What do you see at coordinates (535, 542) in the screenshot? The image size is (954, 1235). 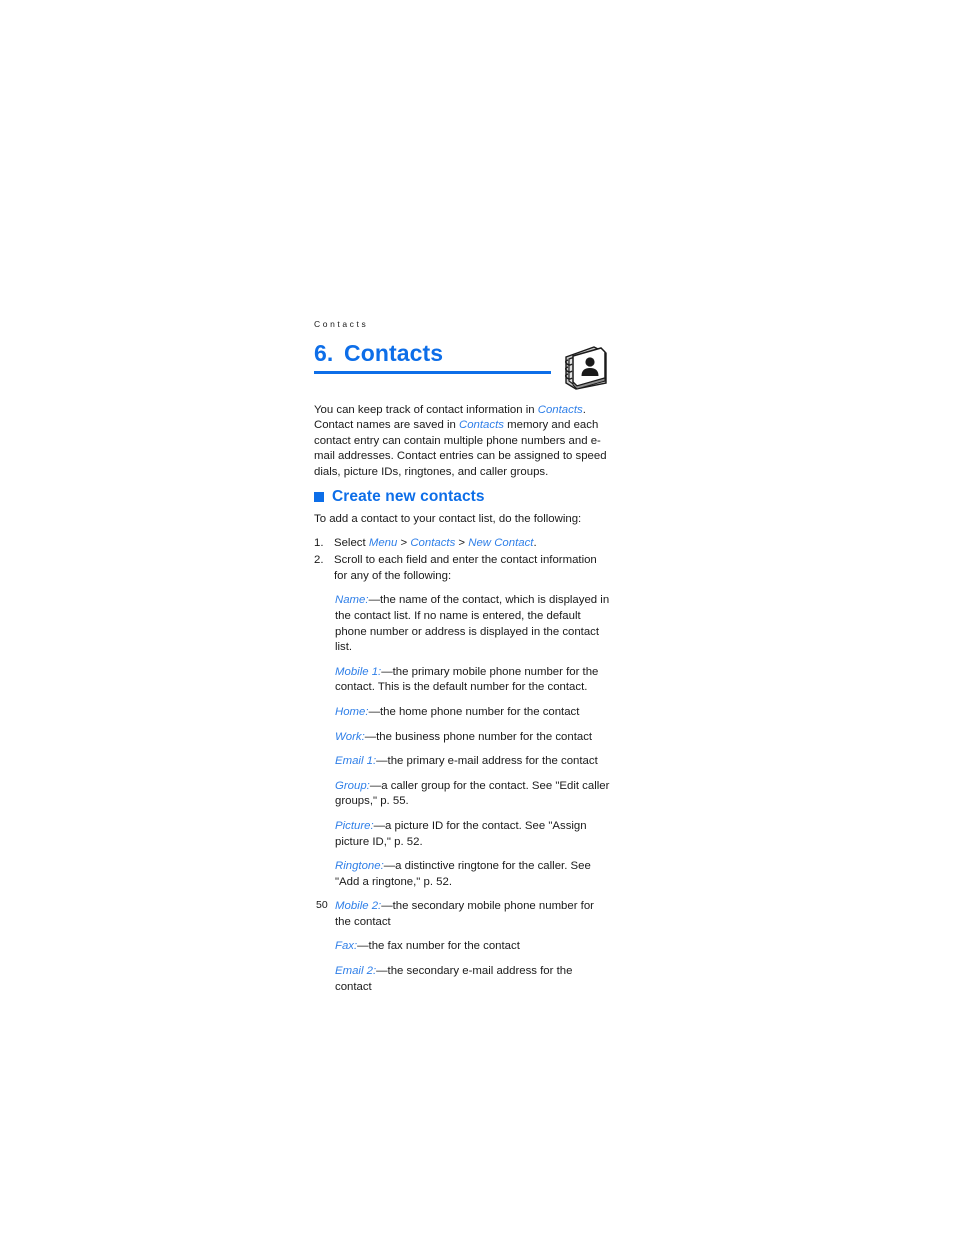 I see `step-suffix: .` at bounding box center [535, 542].